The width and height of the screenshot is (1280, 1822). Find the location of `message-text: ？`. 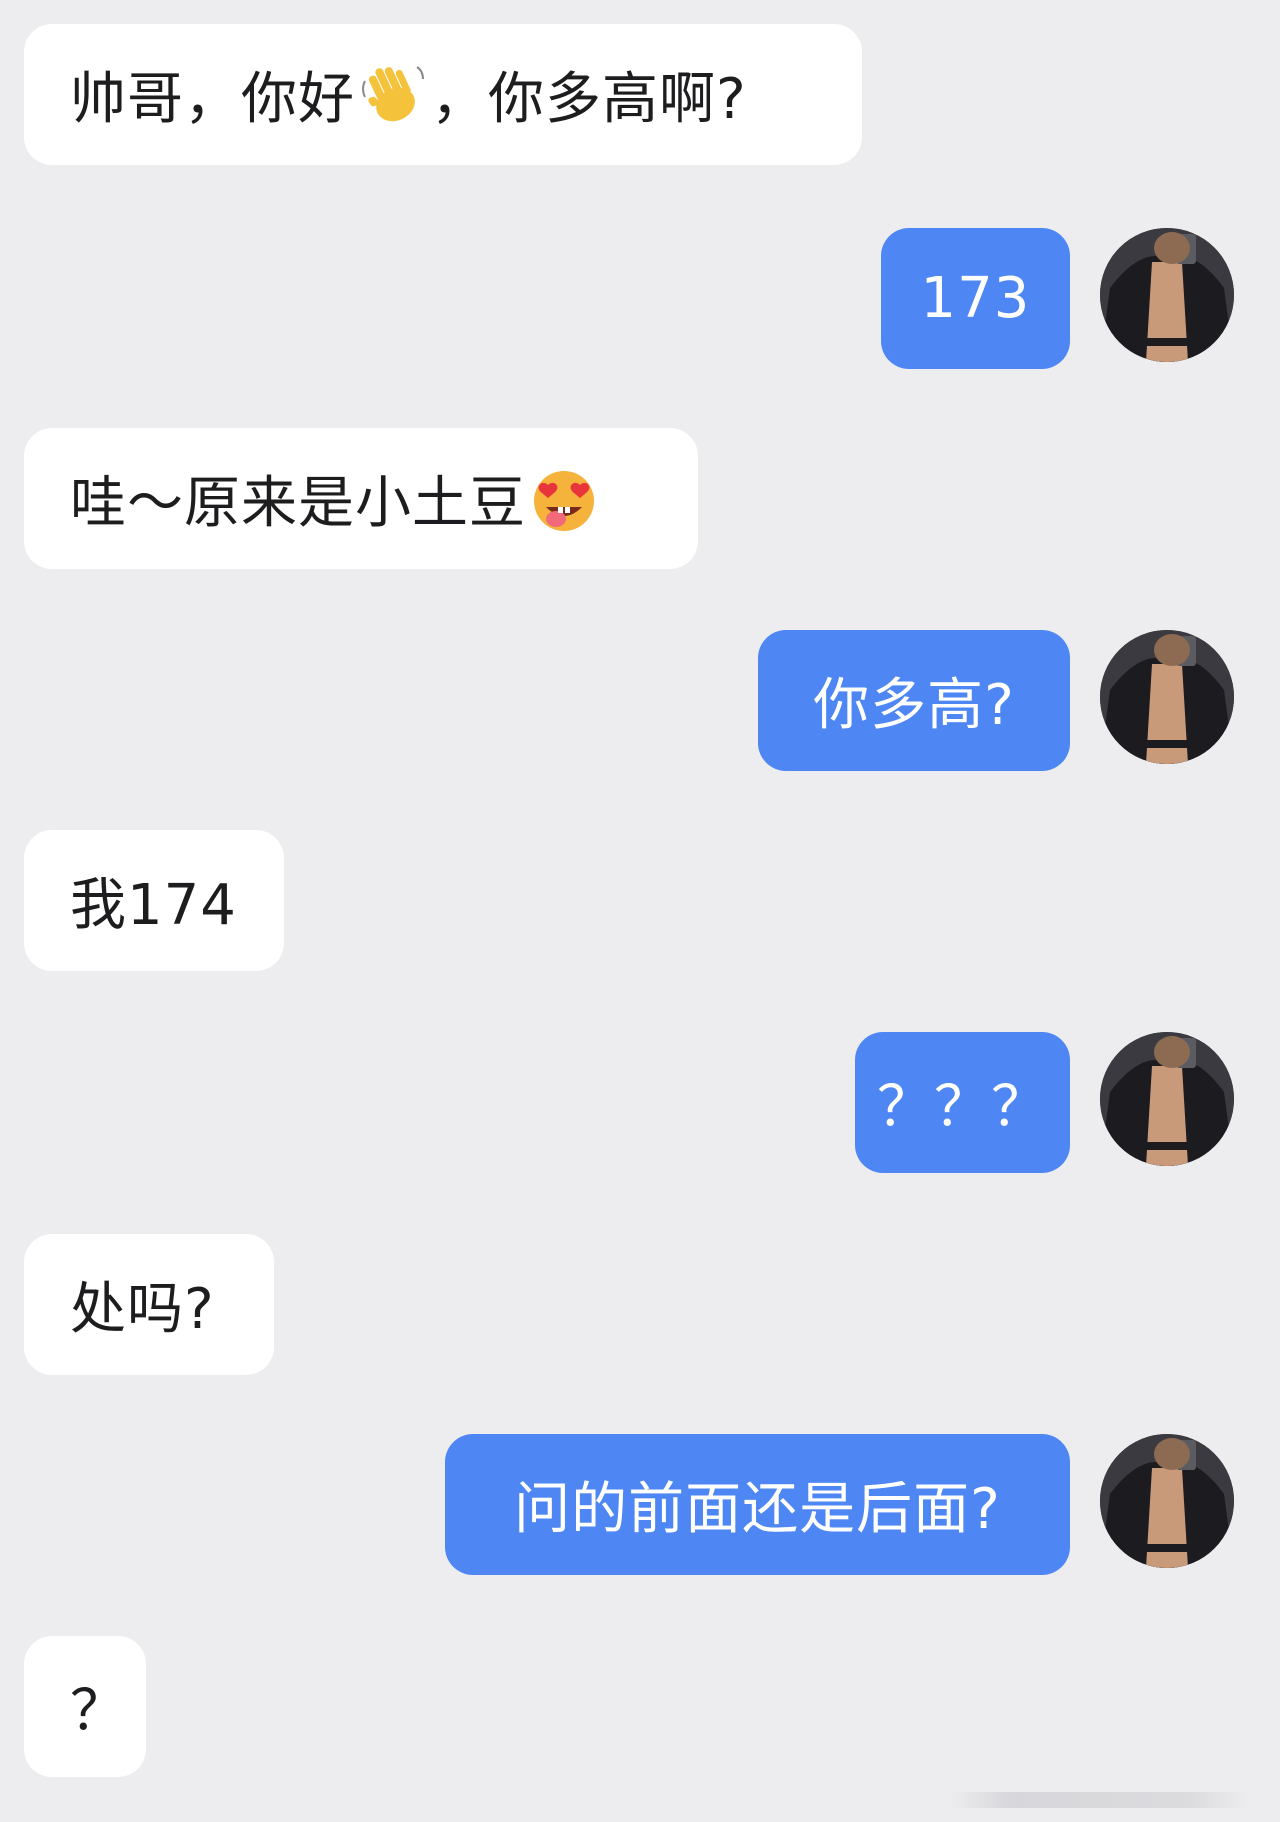

message-text: ？ is located at coordinates (98, 1711).